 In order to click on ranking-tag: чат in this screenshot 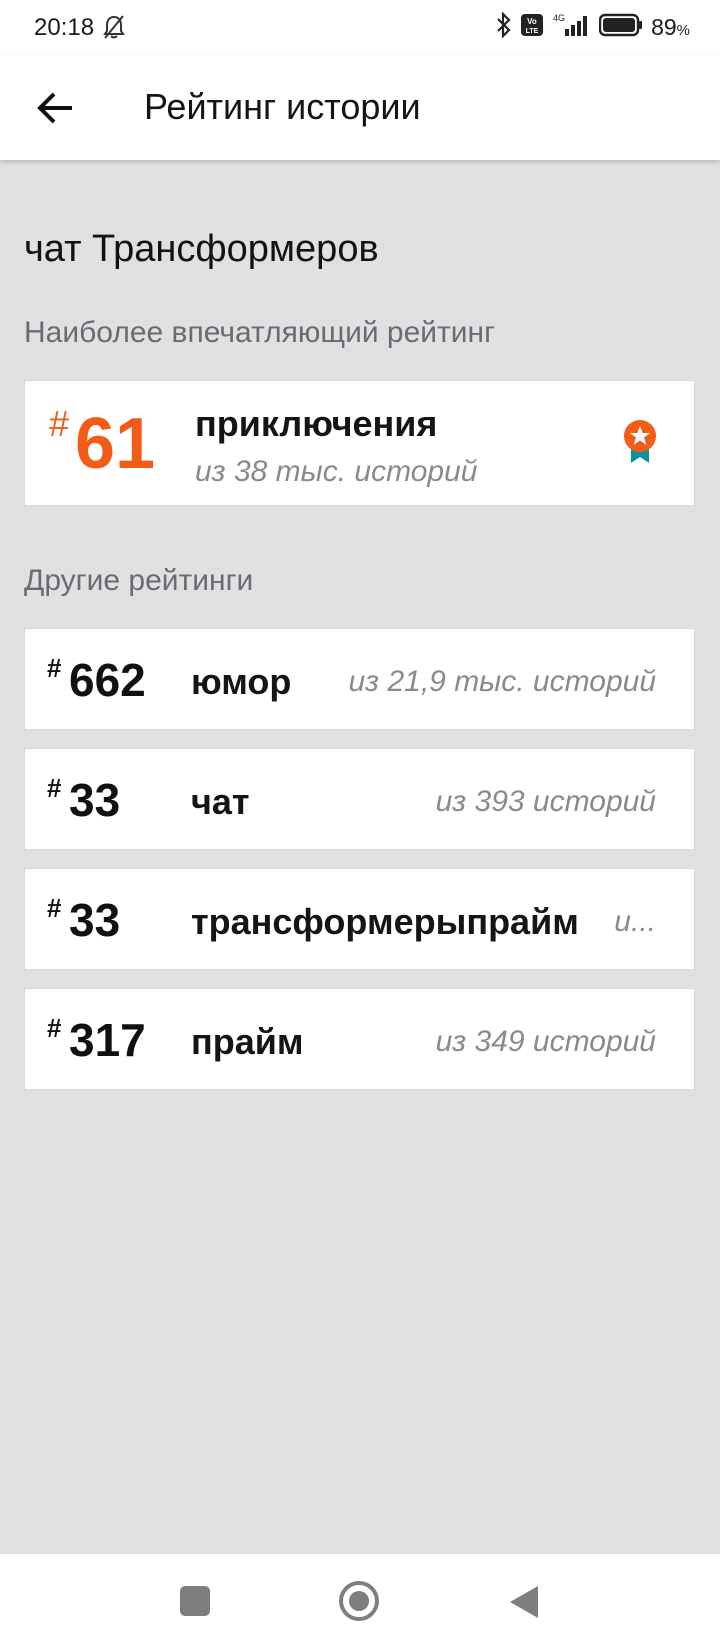, I will do `click(220, 801)`.